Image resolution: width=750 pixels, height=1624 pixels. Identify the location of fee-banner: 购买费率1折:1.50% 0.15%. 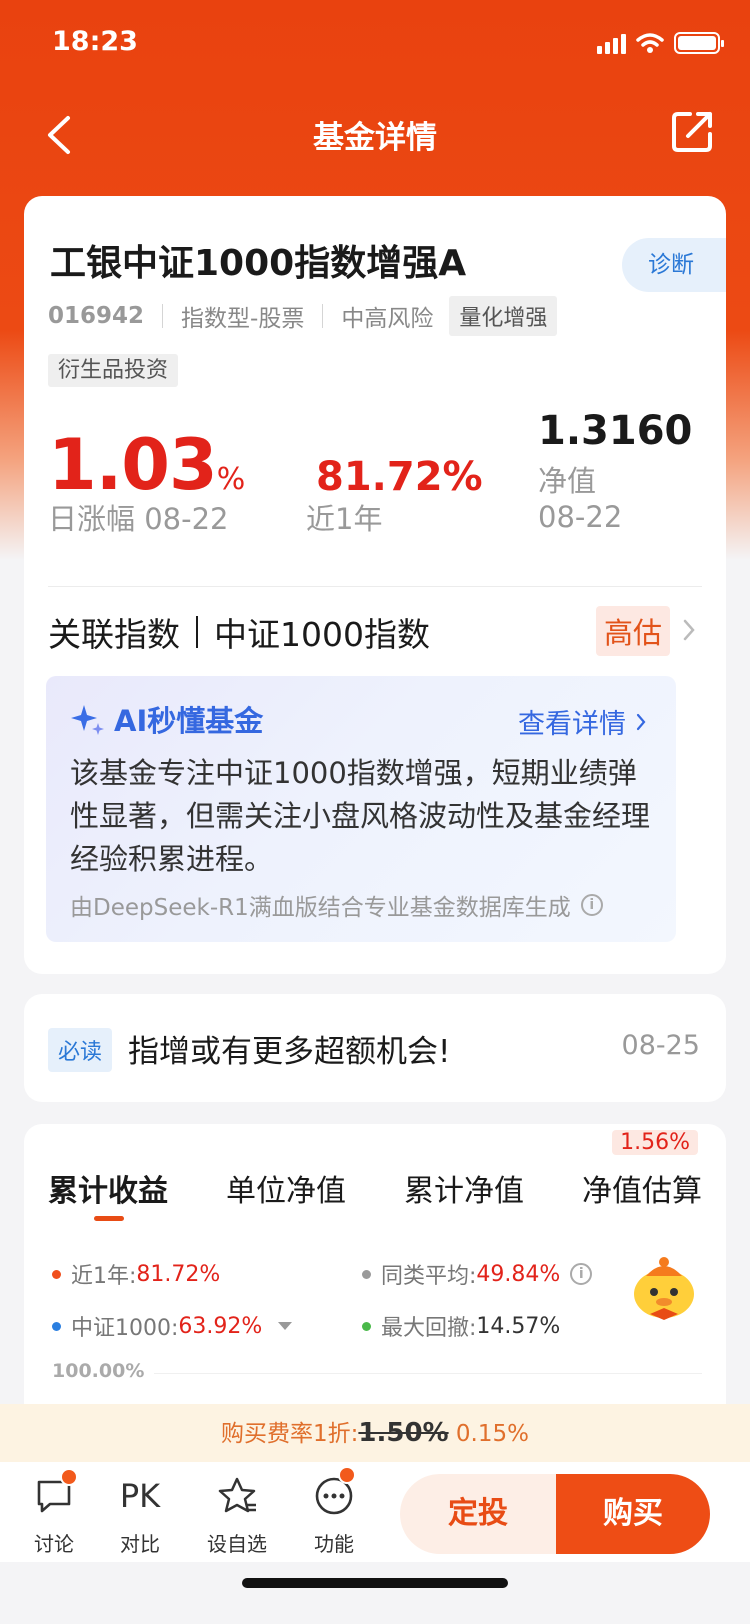
(375, 1433).